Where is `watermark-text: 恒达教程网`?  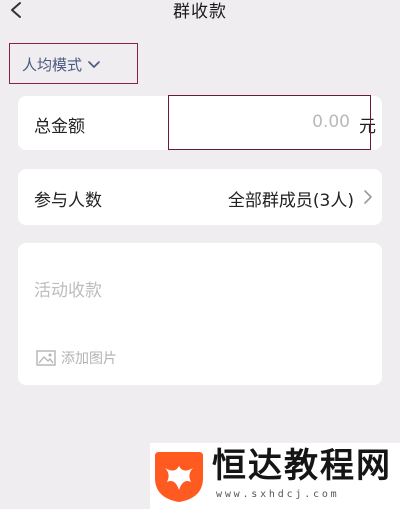
watermark-text: 恒达教程网 is located at coordinates (302, 466).